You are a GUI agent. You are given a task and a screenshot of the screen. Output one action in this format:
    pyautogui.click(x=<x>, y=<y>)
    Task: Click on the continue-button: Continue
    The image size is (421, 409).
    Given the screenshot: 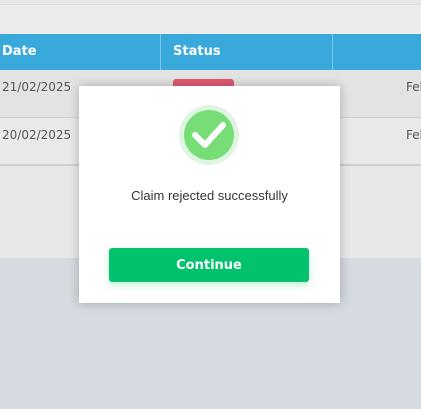 What is the action you would take?
    pyautogui.click(x=209, y=265)
    